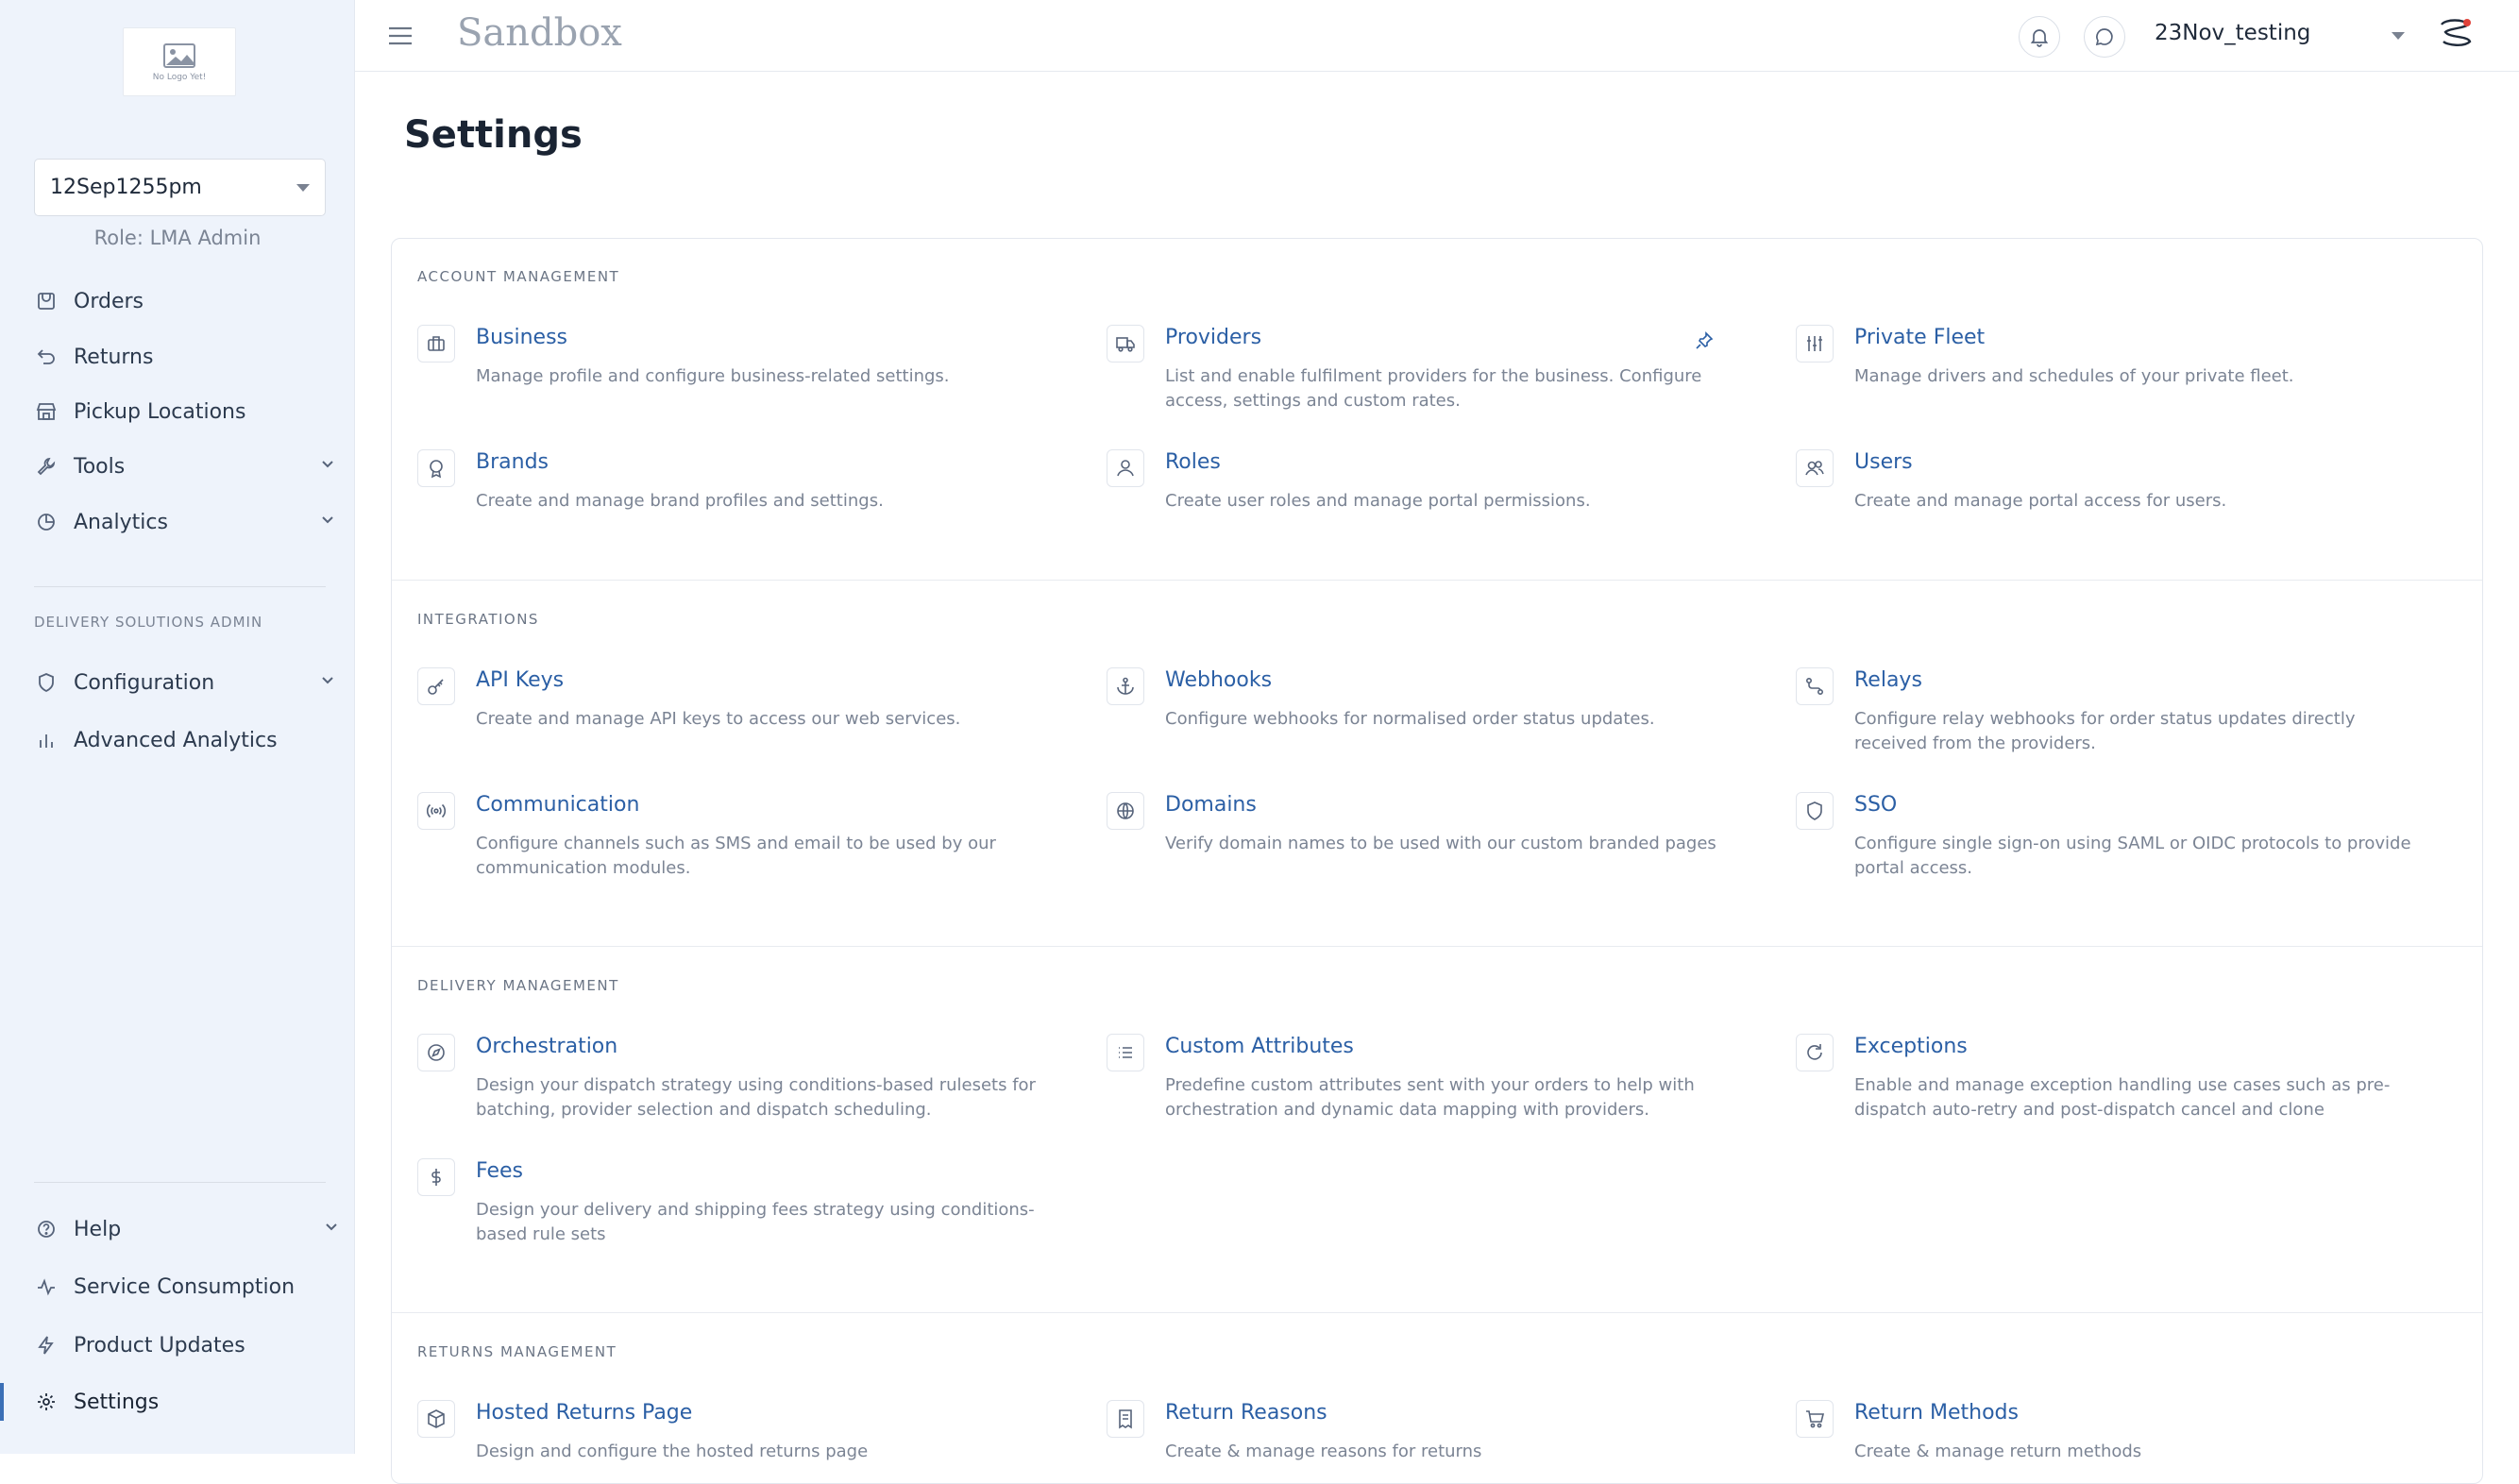  I want to click on sidebar-item-service-consumption: Service Consumption, so click(185, 1287).